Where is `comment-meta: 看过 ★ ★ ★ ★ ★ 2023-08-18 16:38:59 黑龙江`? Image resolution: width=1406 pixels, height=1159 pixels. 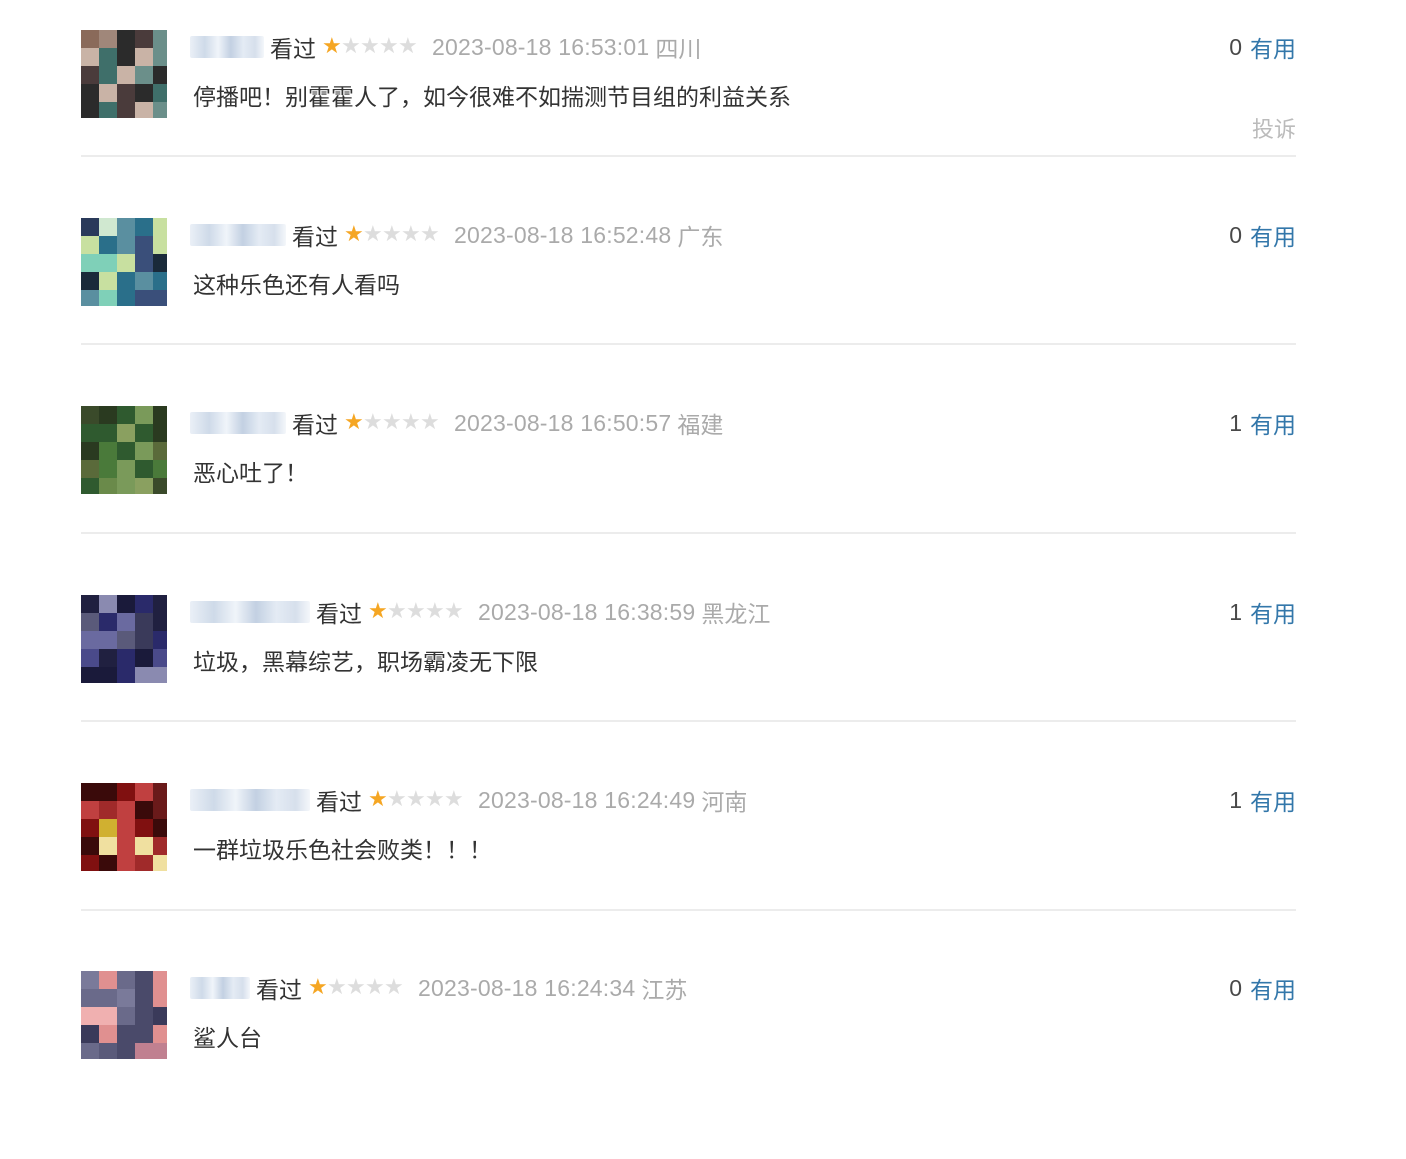 comment-meta: 看过 ★ ★ ★ ★ ★ 2023-08-18 16:38:59 黑龙江 is located at coordinates (480, 612).